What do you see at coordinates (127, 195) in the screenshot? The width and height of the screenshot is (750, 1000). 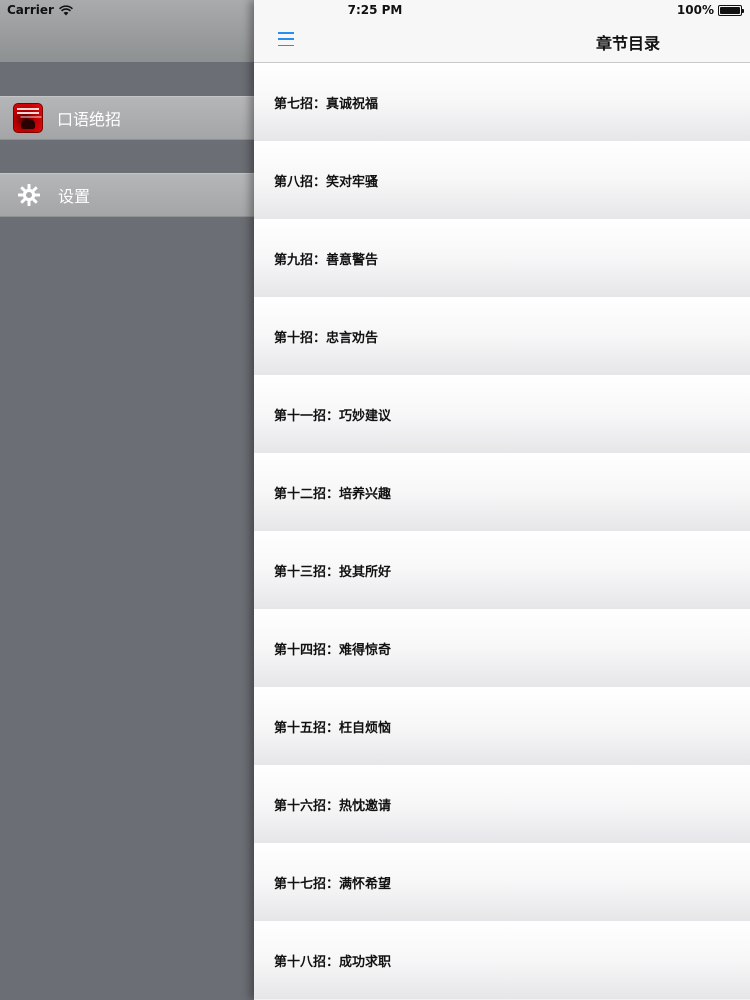 I see `side-menu-item-settings: 设置` at bounding box center [127, 195].